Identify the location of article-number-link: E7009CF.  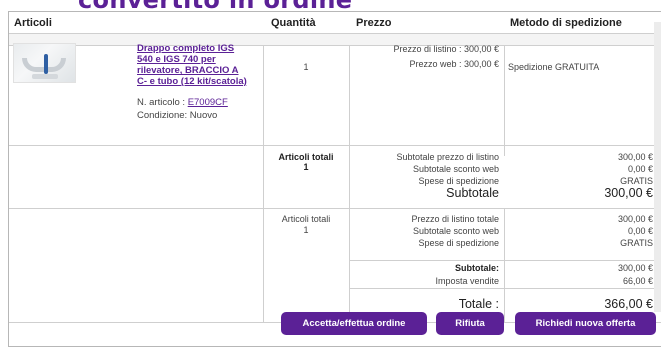
(208, 102).